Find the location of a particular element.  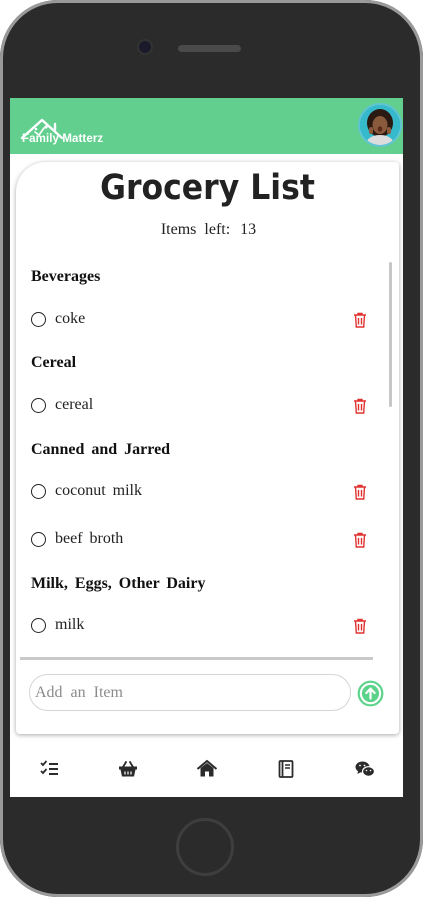

list-scrollbar is located at coordinates (390, 334).